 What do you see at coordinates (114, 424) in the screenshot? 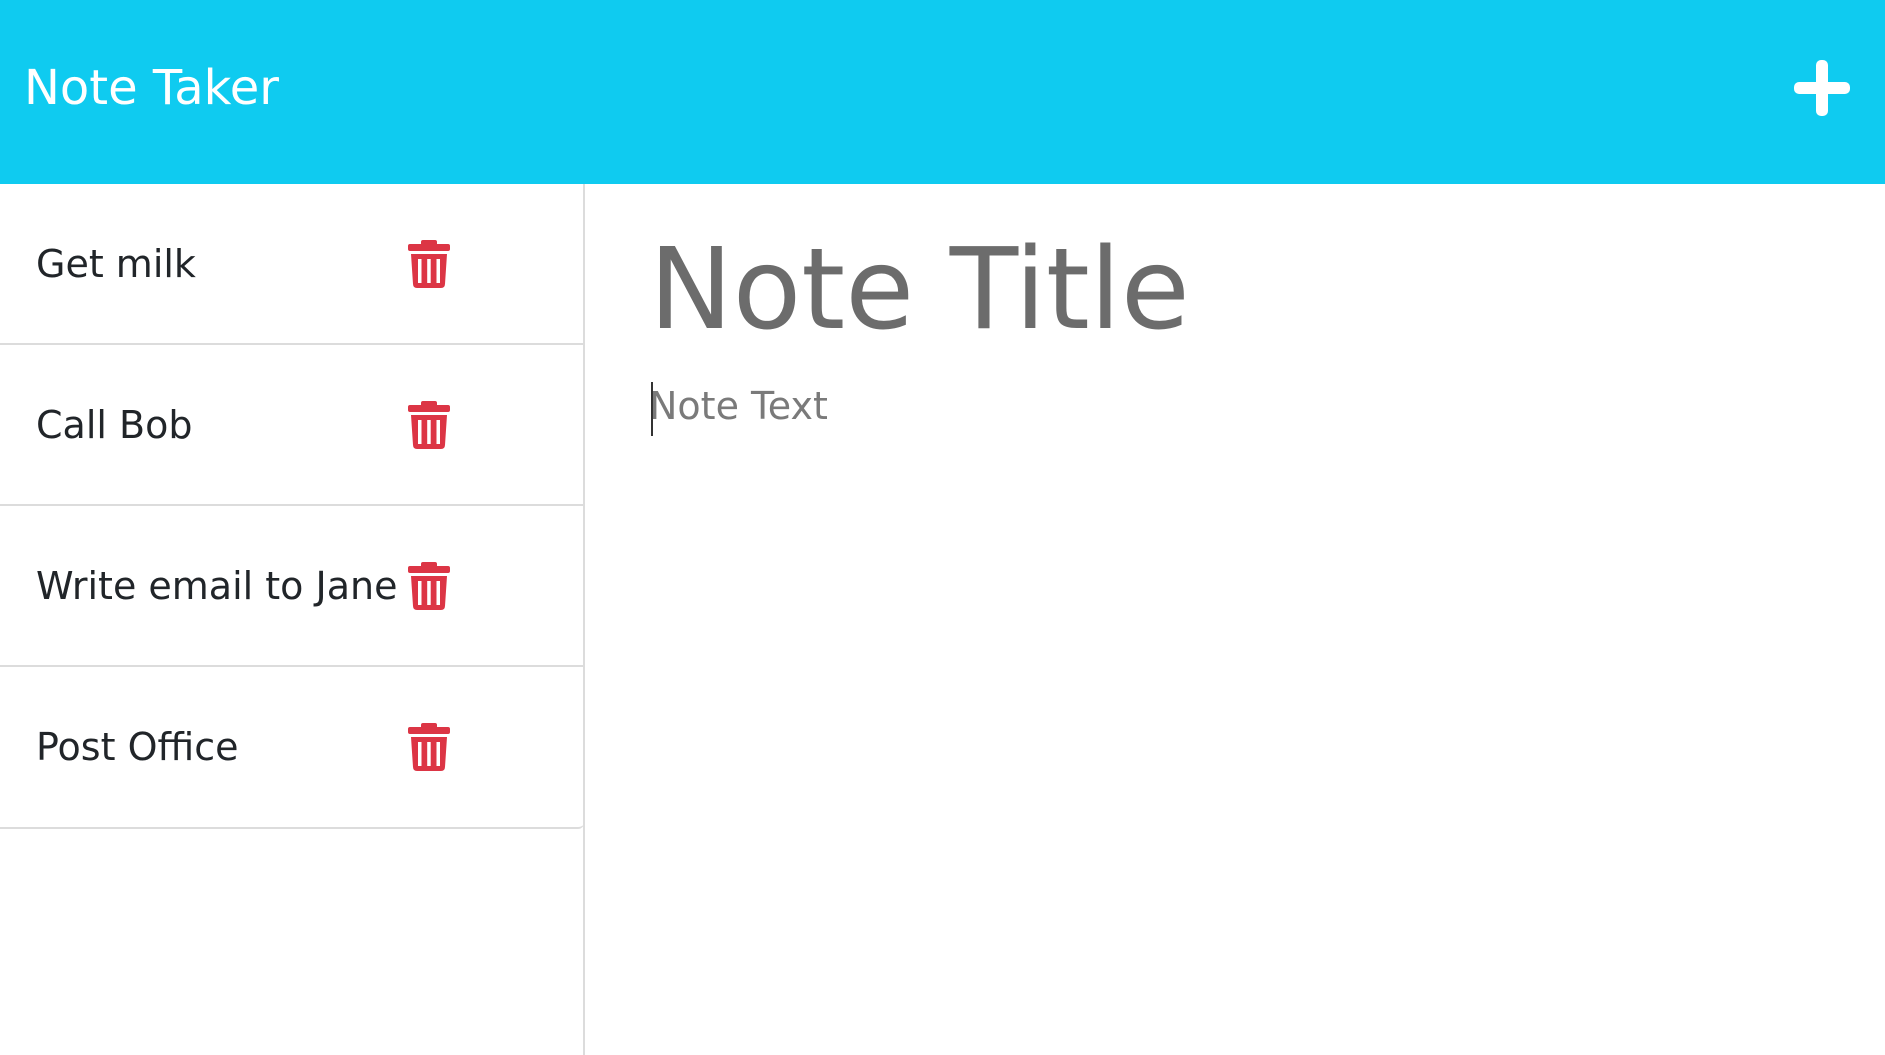
I see `note-item-title: Call Bob` at bounding box center [114, 424].